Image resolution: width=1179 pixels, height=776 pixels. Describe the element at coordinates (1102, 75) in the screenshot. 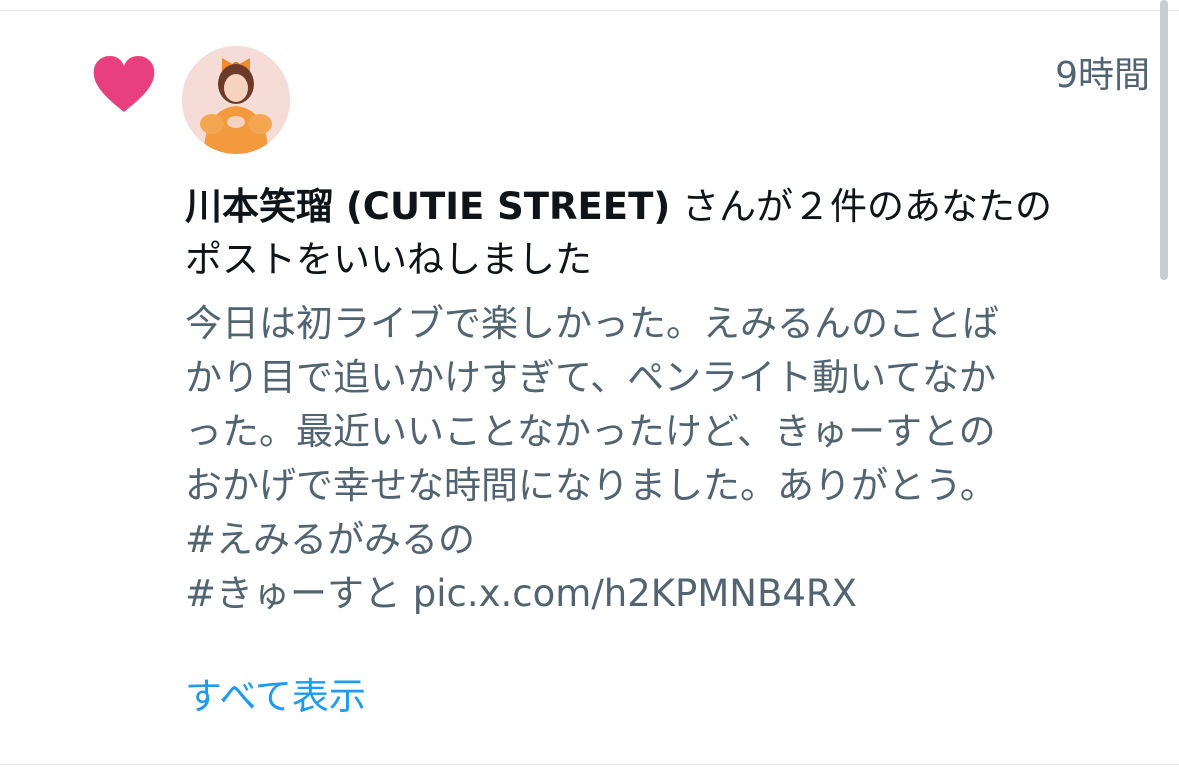

I see `timestamp: 9時間` at that location.